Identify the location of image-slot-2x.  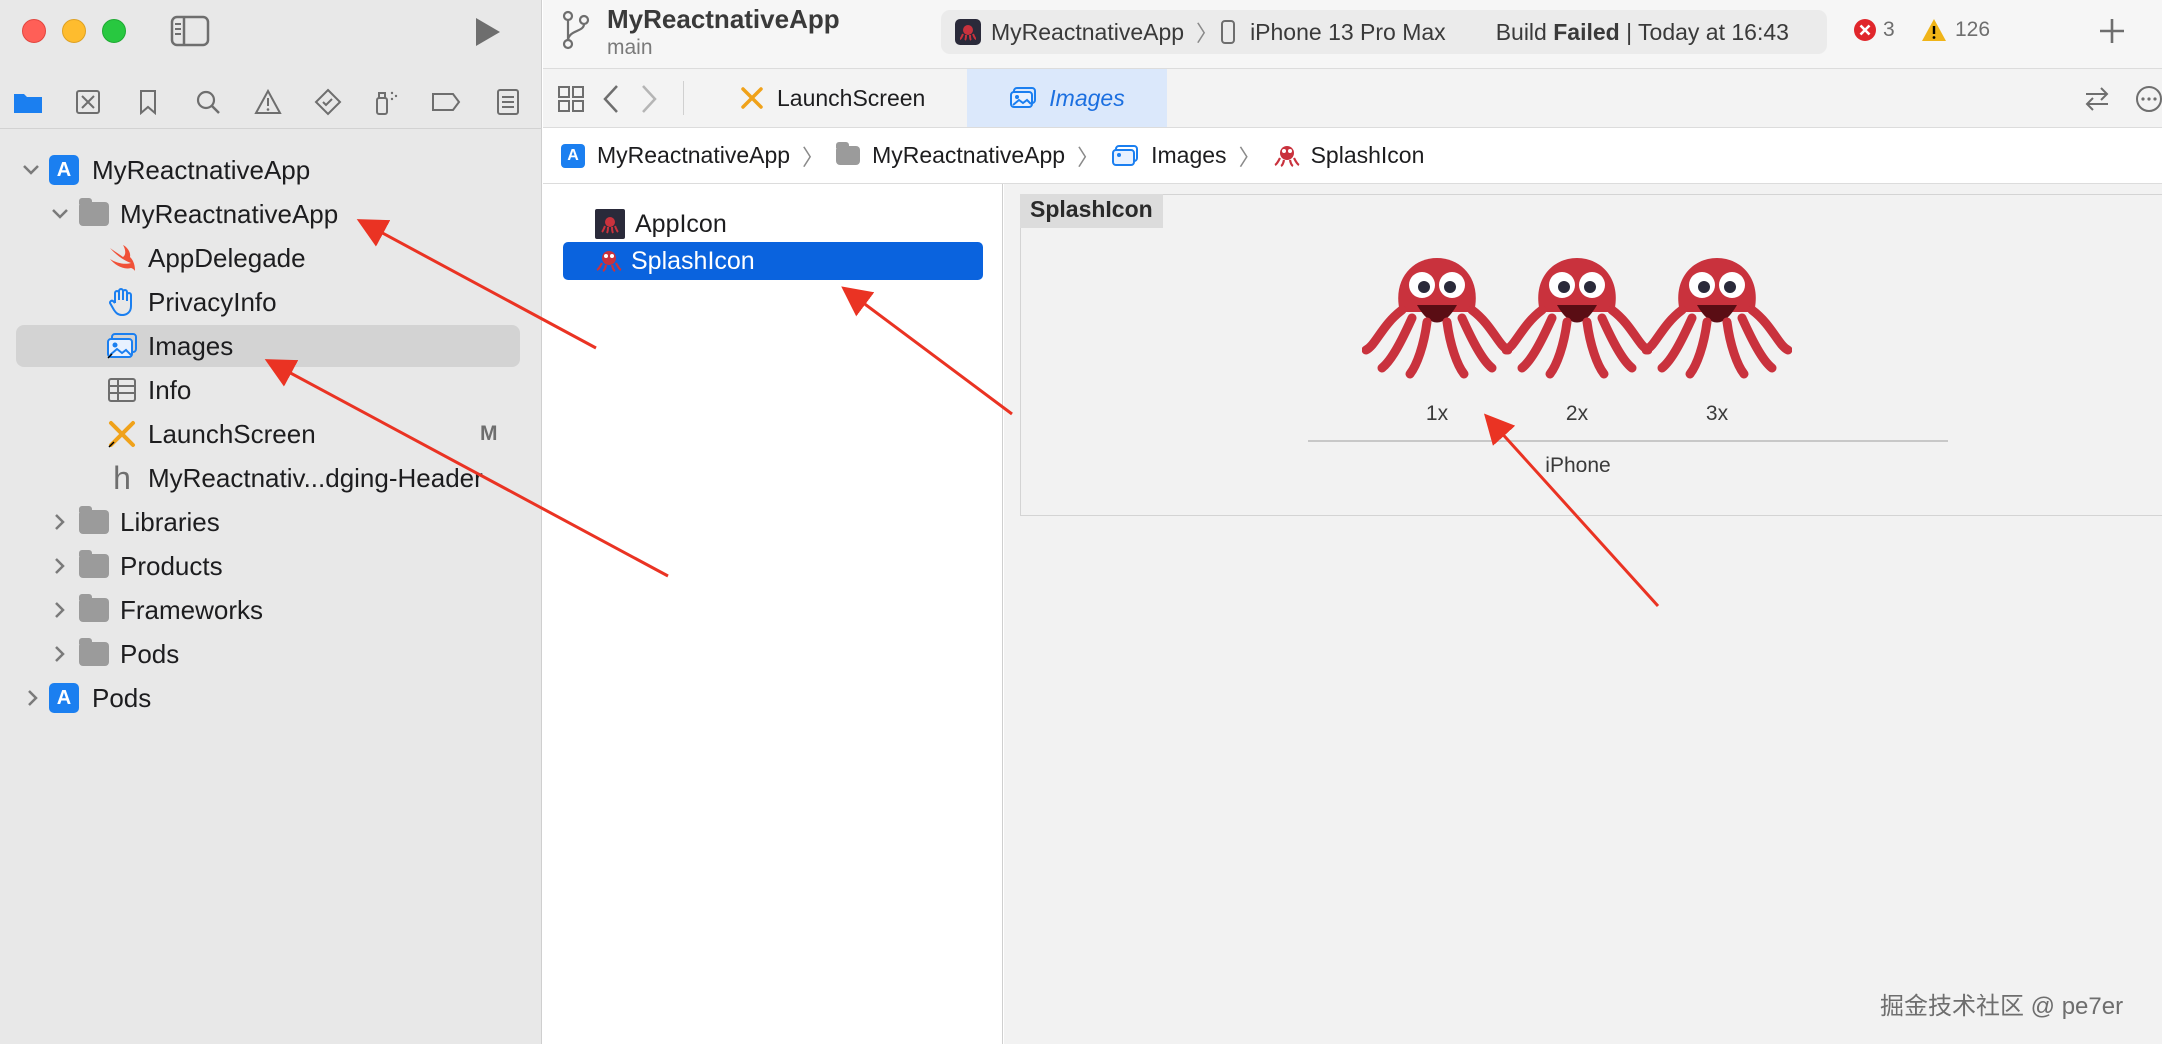
(1577, 315).